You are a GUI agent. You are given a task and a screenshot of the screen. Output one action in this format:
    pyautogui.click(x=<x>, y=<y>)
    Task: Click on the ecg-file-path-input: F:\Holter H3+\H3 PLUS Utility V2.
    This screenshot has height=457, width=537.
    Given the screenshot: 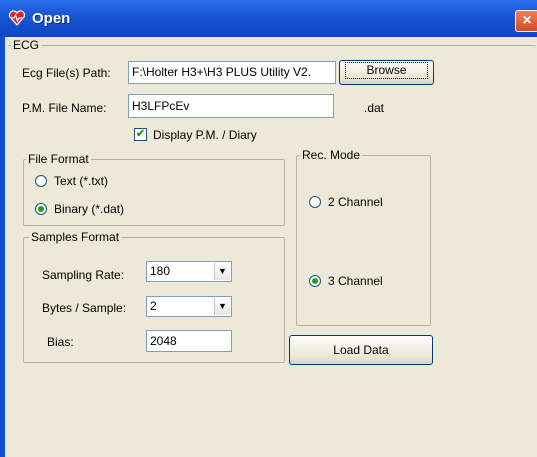 What is the action you would take?
    pyautogui.click(x=232, y=72)
    